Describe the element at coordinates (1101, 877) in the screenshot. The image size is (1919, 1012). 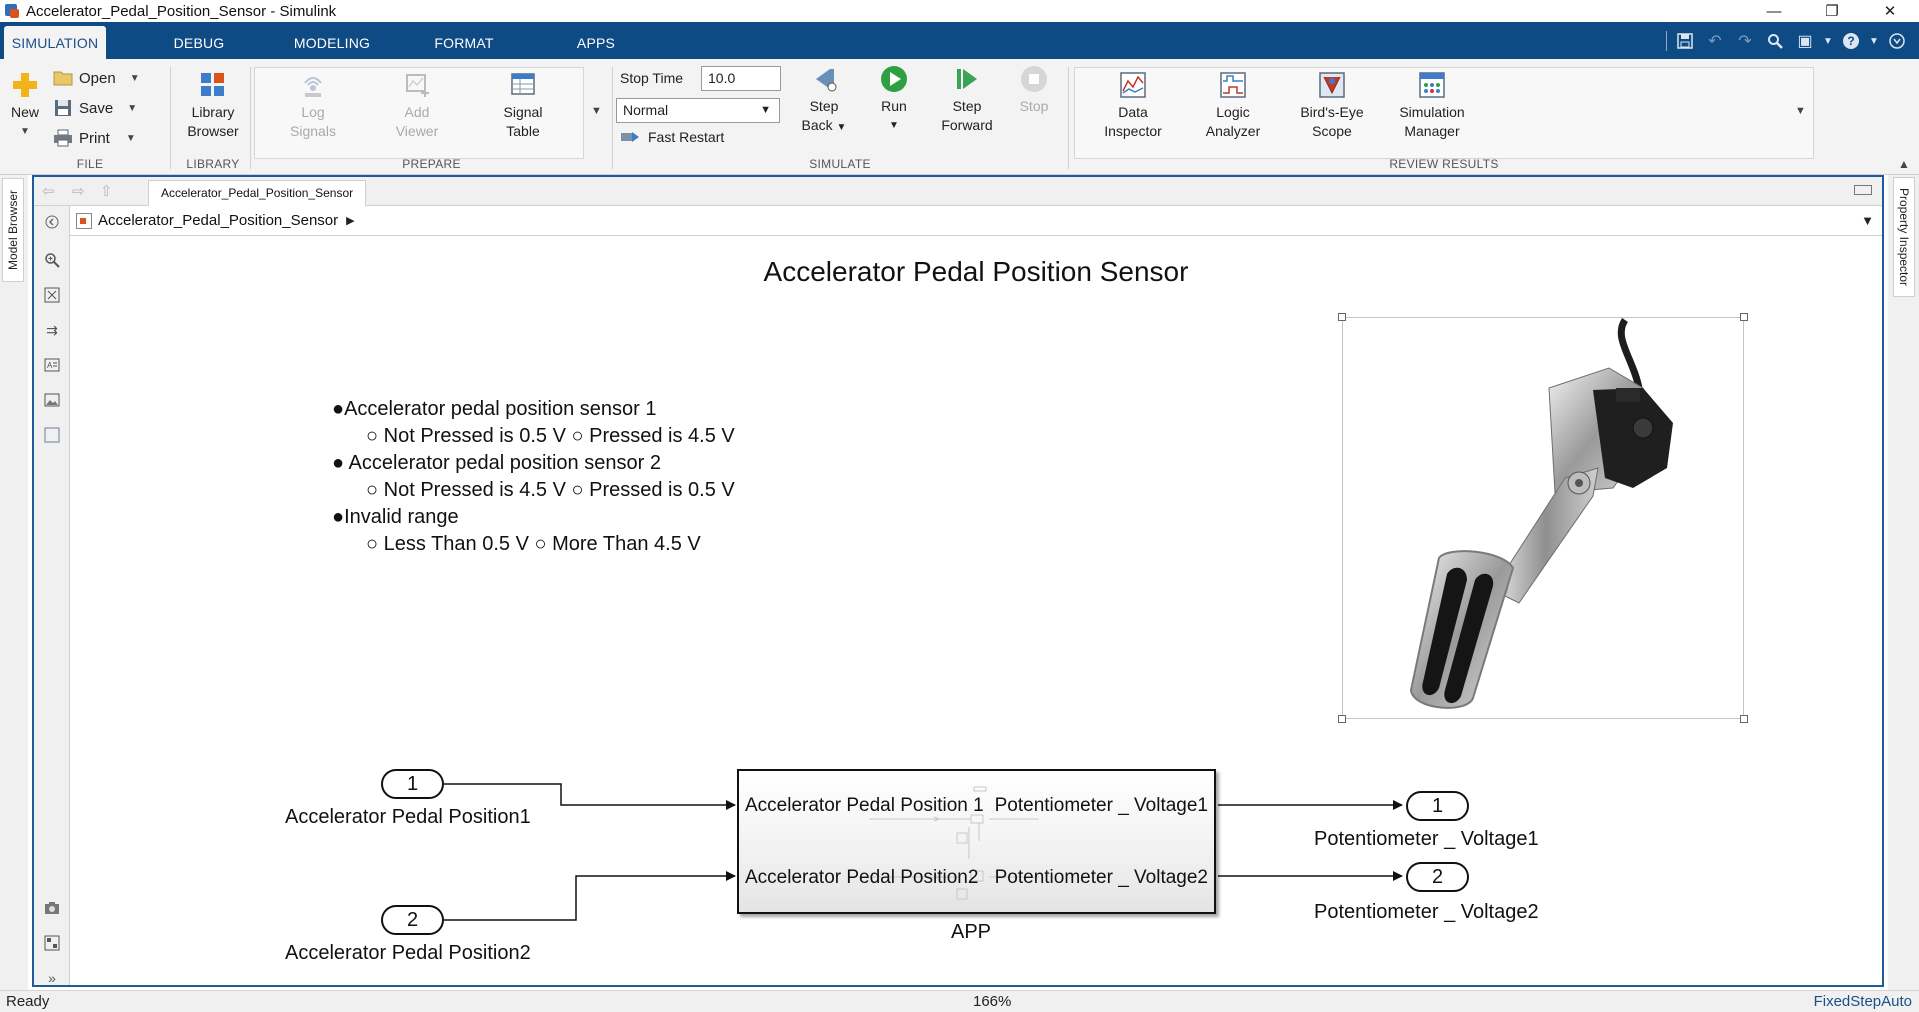
I see `subsystem-out2-port-label: Potentiometer _ Voltage2` at that location.